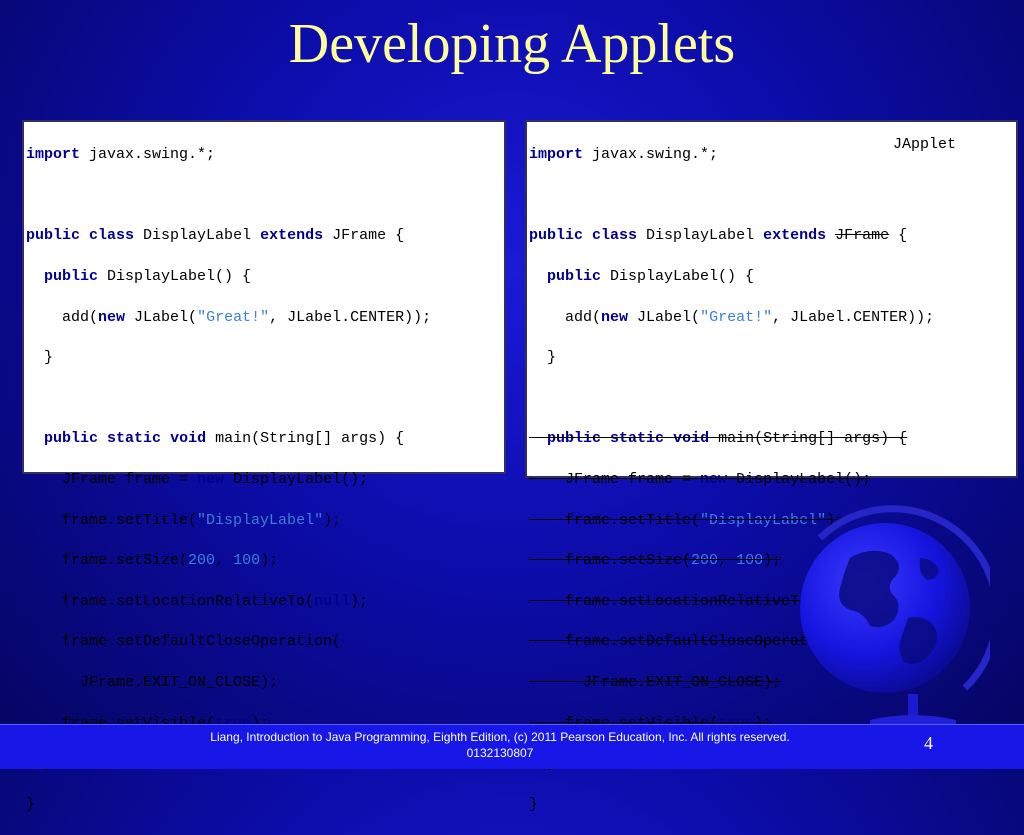 The image size is (1024, 835). Describe the element at coordinates (925, 144) in the screenshot. I see `japplet-annotation: JApplet` at that location.